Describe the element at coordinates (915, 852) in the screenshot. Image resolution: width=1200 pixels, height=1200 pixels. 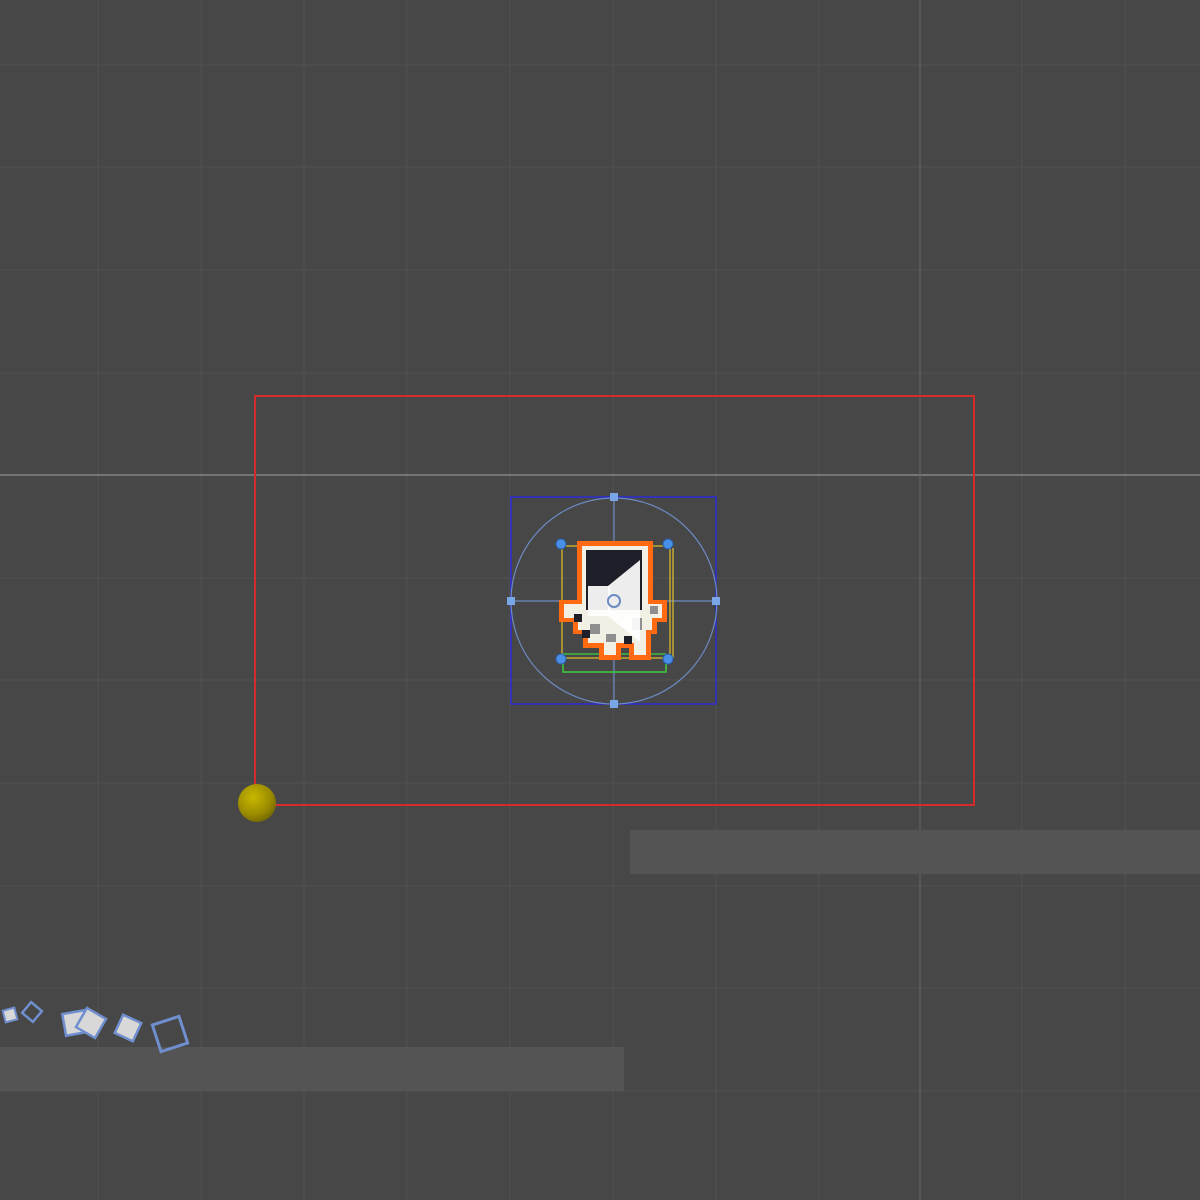
I see `platform-right` at that location.